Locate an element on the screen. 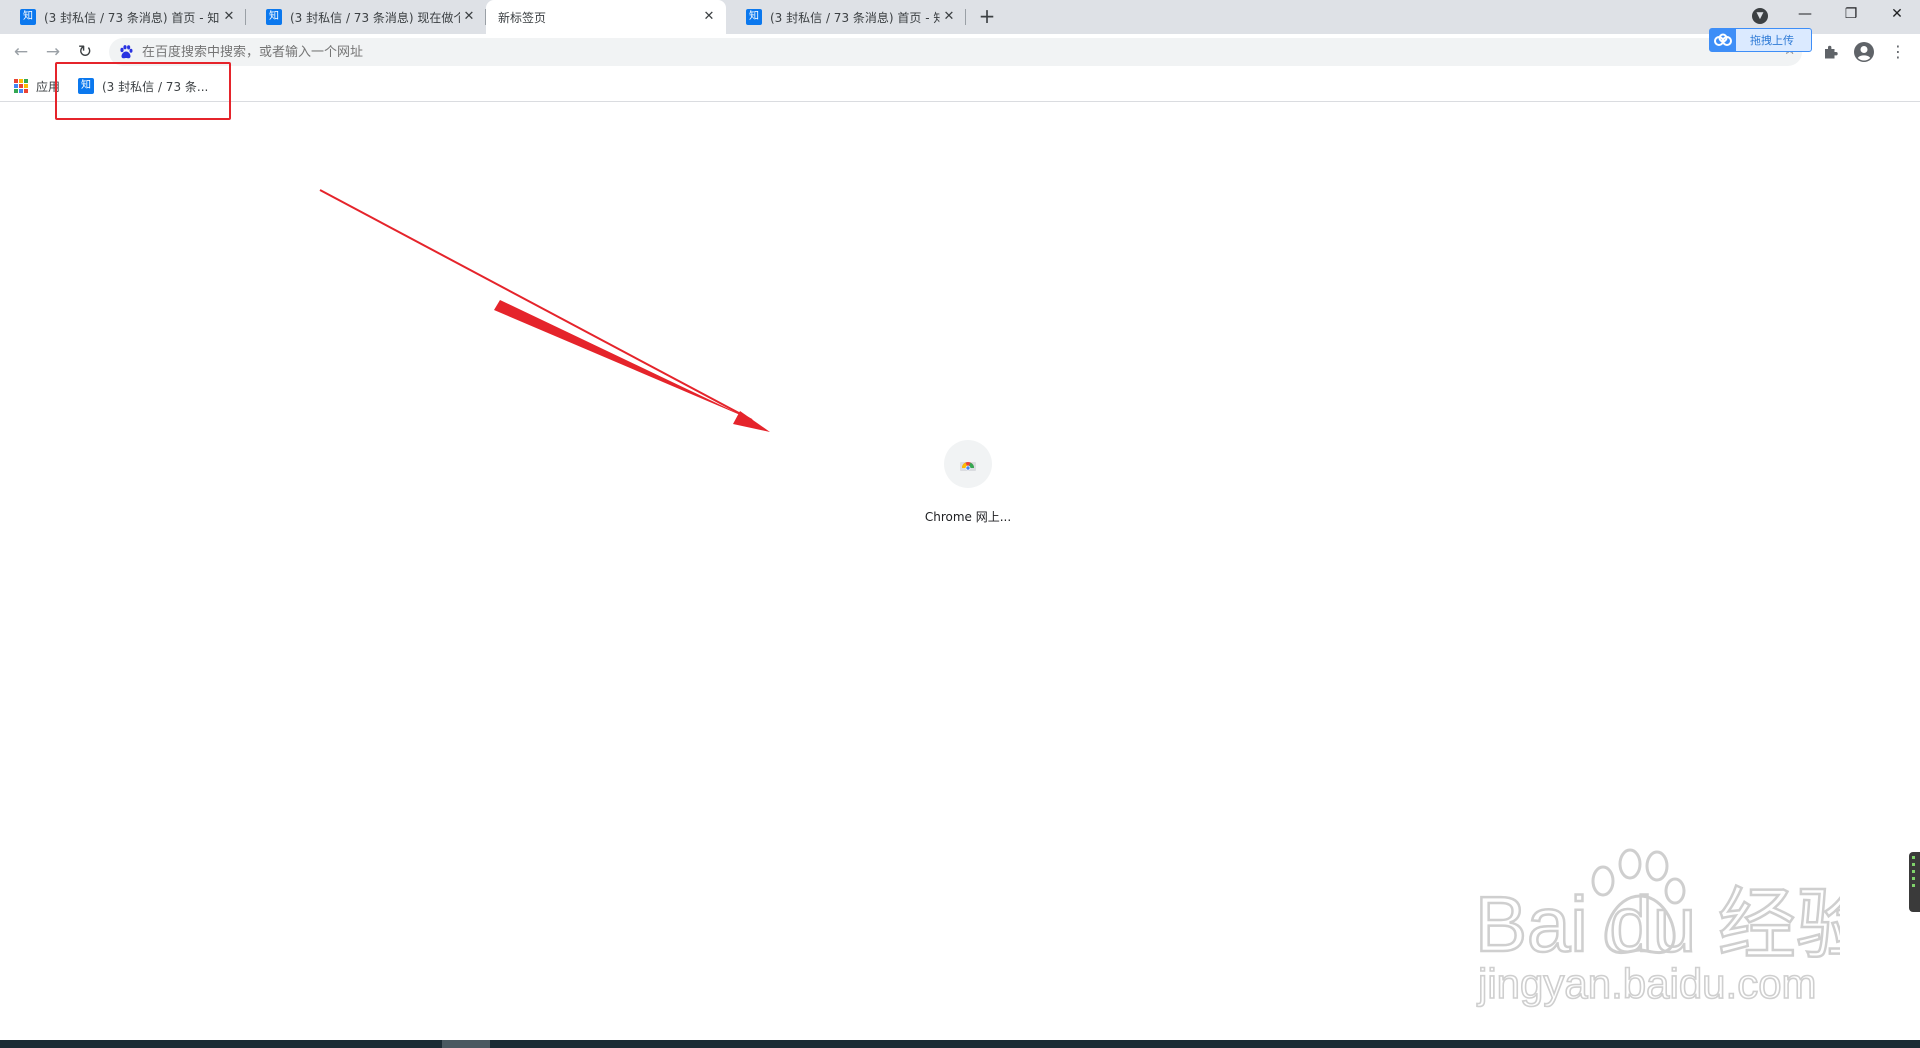 The height and width of the screenshot is (1048, 1920). shortcut-icon-circle is located at coordinates (968, 464).